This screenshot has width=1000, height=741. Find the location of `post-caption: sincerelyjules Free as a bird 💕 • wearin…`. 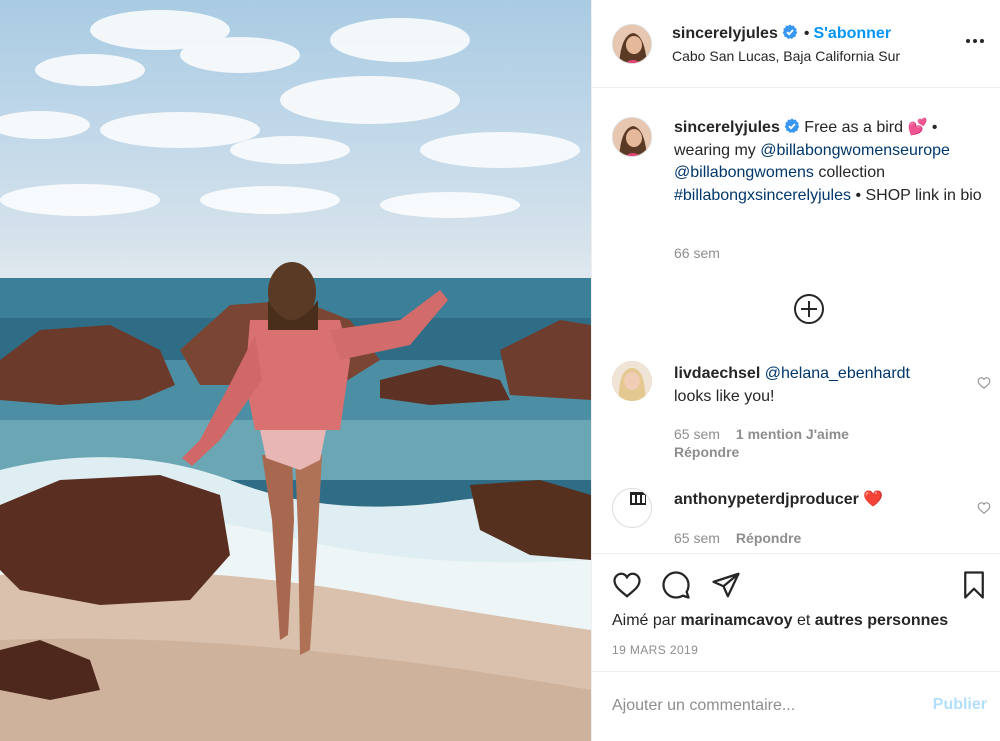

post-caption: sincerelyjules Free as a bird 💕 • wearin… is located at coordinates (832, 162).